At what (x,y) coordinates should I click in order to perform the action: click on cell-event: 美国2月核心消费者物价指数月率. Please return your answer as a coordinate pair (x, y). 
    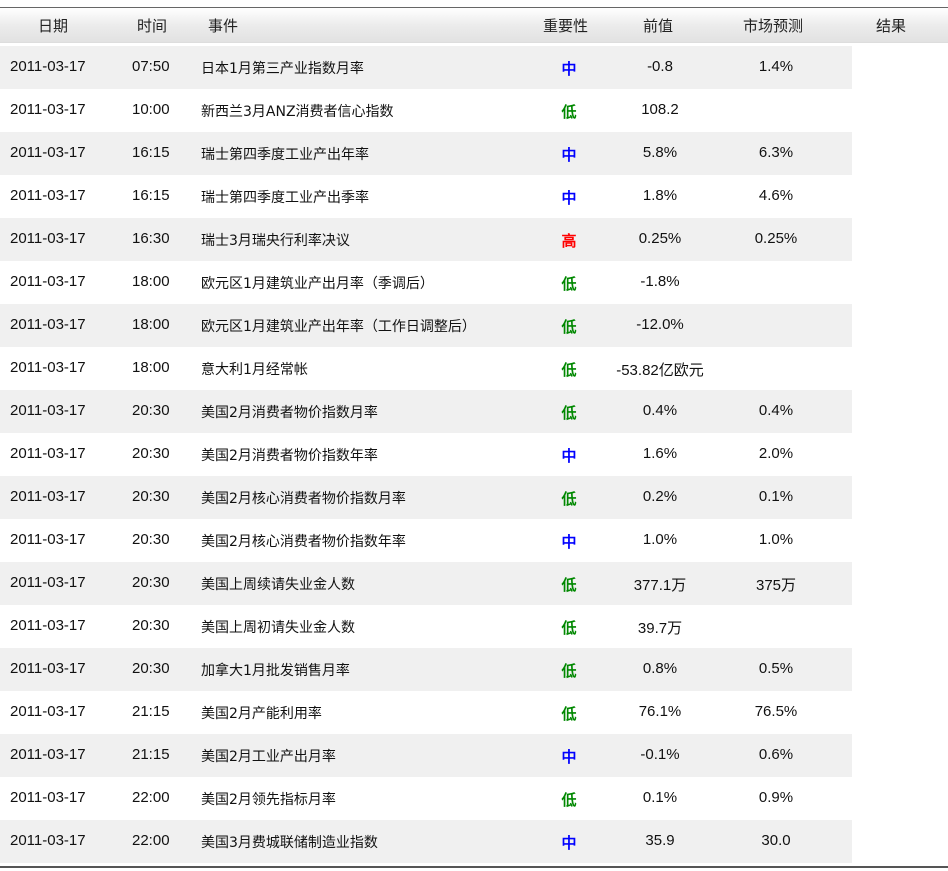
    Looking at the image, I should click on (303, 499).